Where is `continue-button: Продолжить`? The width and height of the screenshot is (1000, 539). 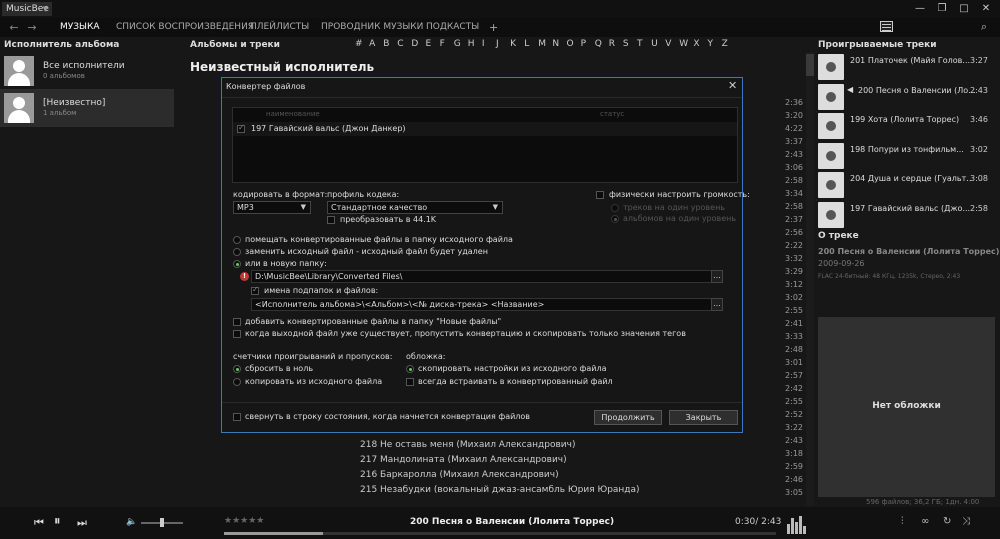 continue-button: Продолжить is located at coordinates (628, 417).